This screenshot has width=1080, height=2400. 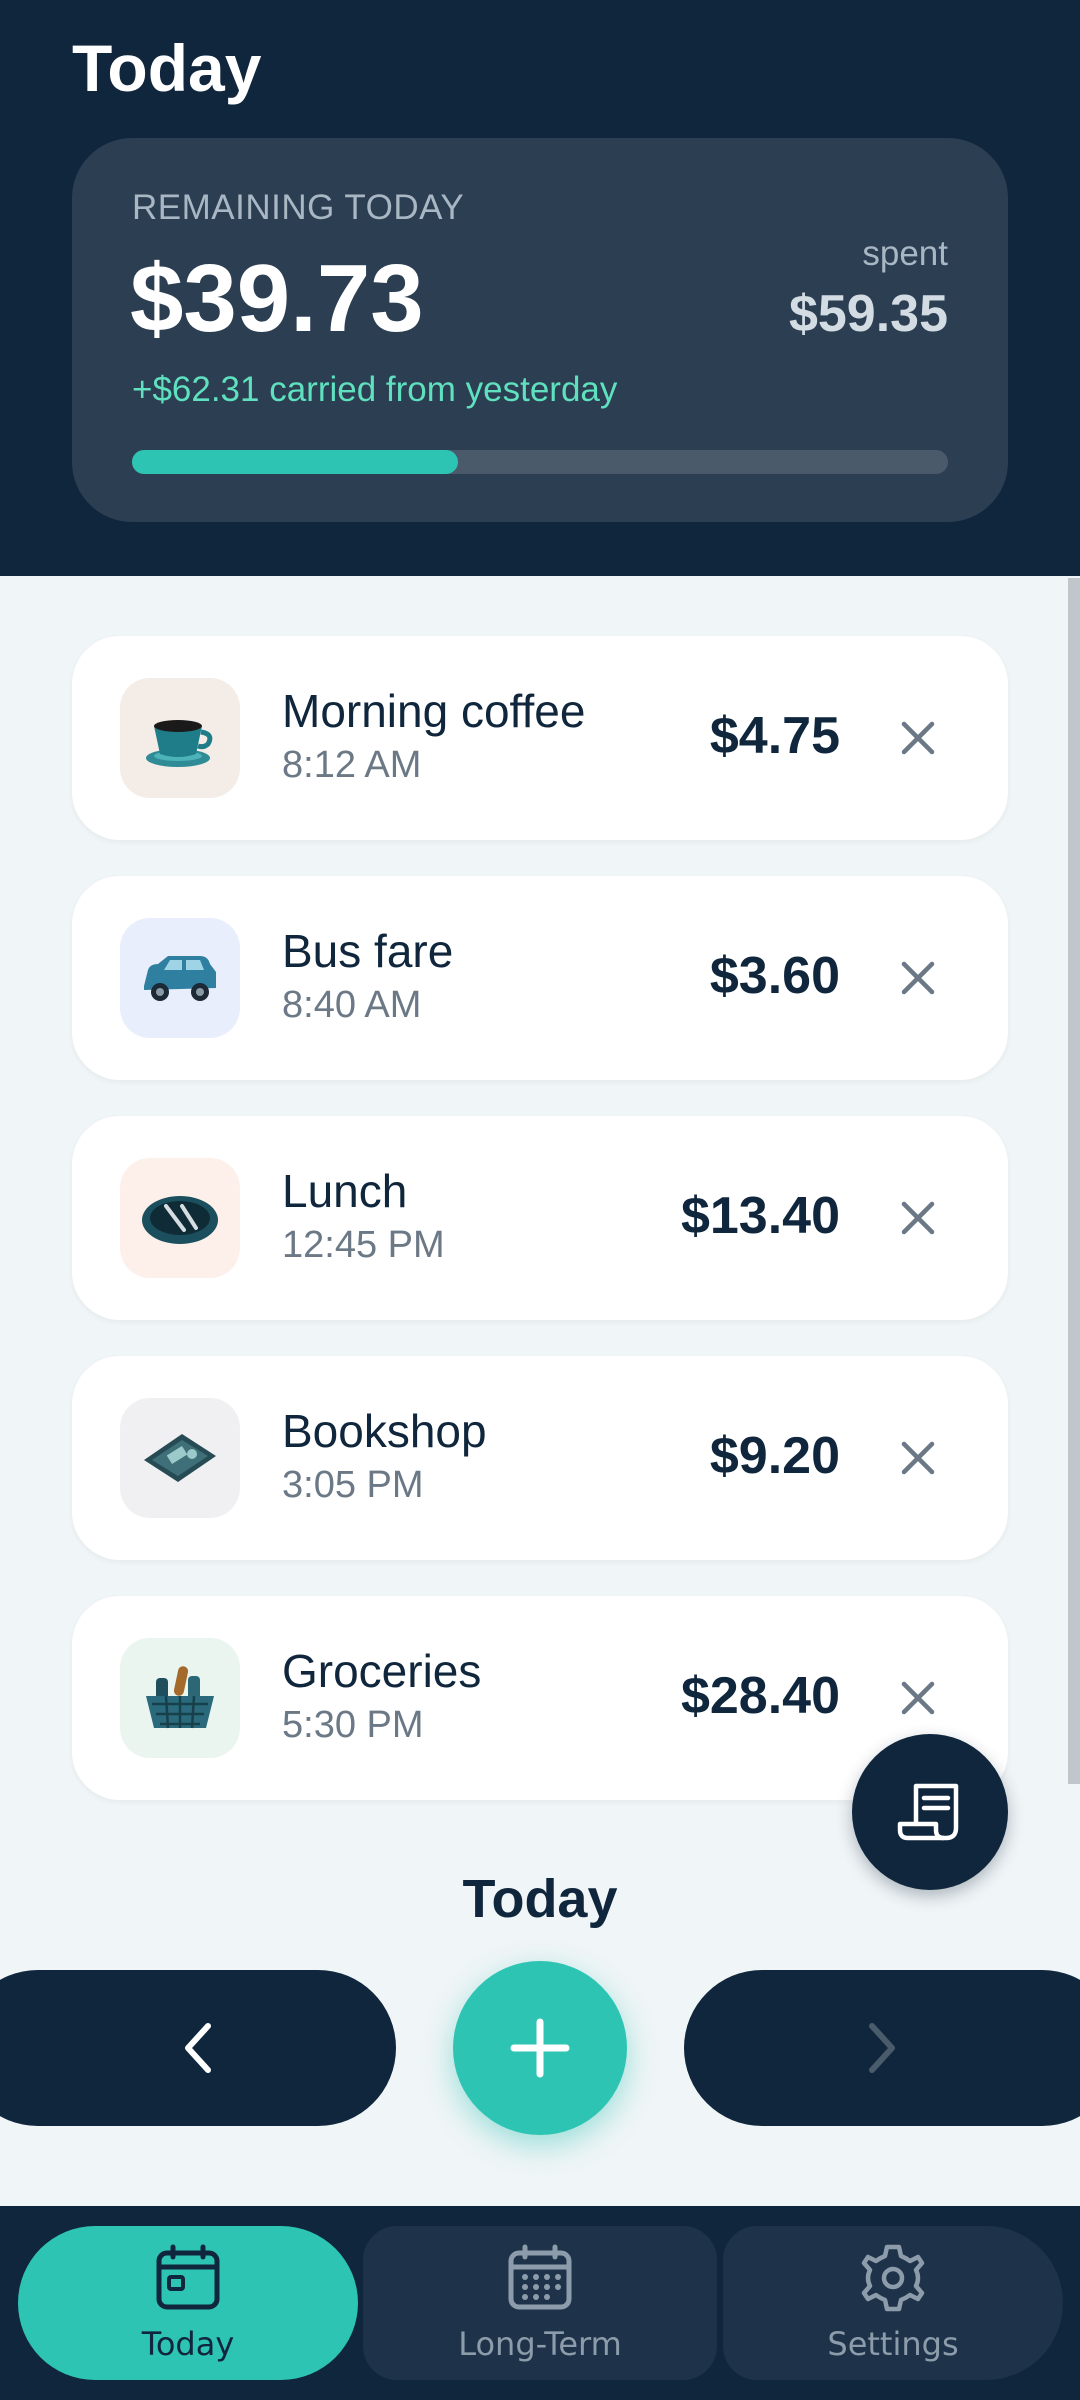 I want to click on remaining-amount: $39.73, so click(x=277, y=298).